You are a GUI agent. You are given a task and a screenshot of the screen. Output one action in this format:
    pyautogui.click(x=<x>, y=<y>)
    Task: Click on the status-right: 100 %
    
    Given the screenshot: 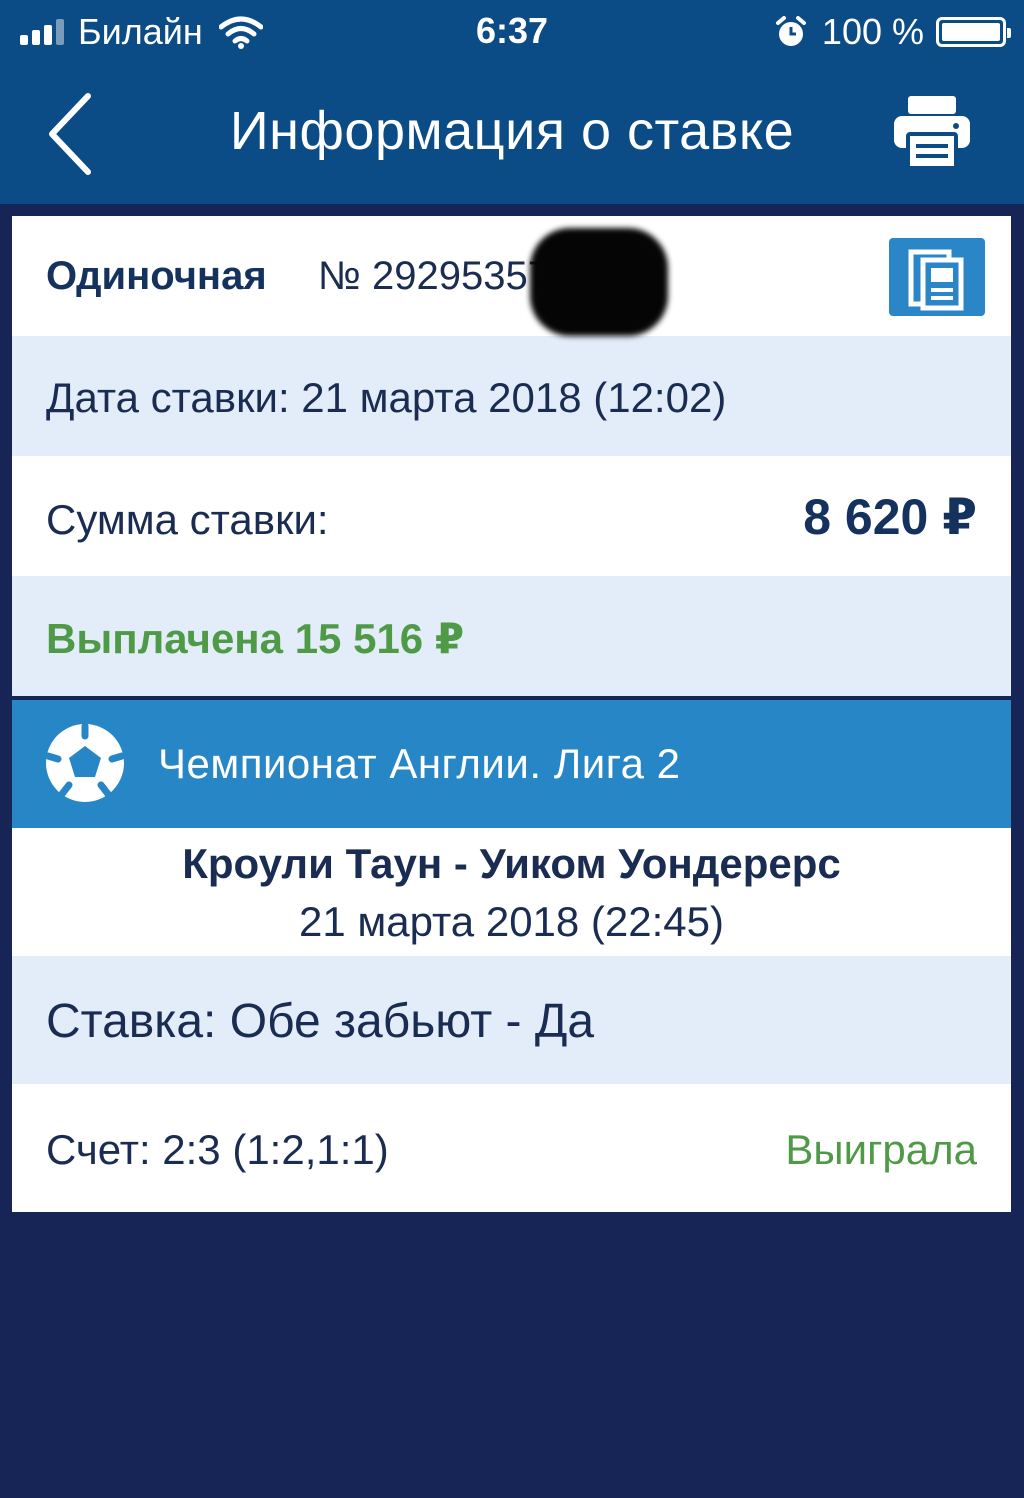 What is the action you would take?
    pyautogui.click(x=892, y=32)
    